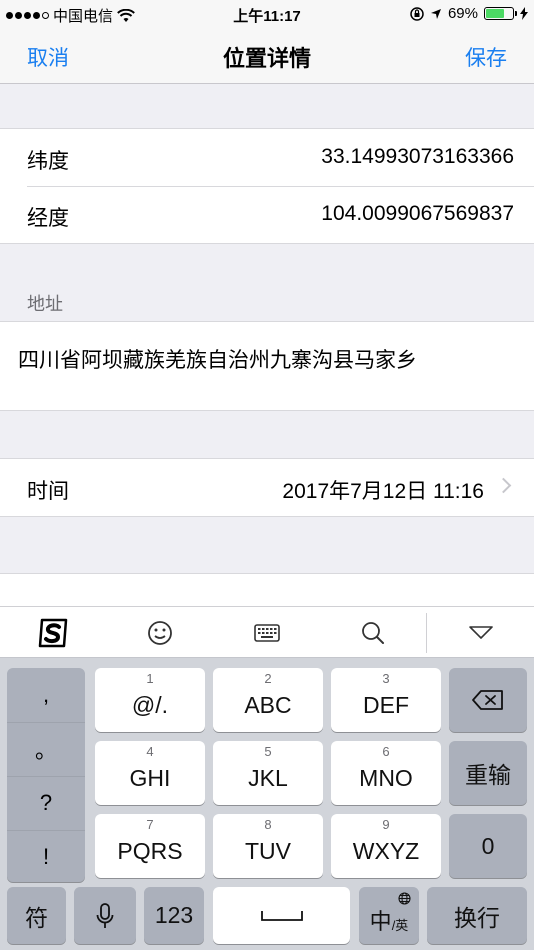  What do you see at coordinates (495, 13) in the screenshot?
I see `battery-fill` at bounding box center [495, 13].